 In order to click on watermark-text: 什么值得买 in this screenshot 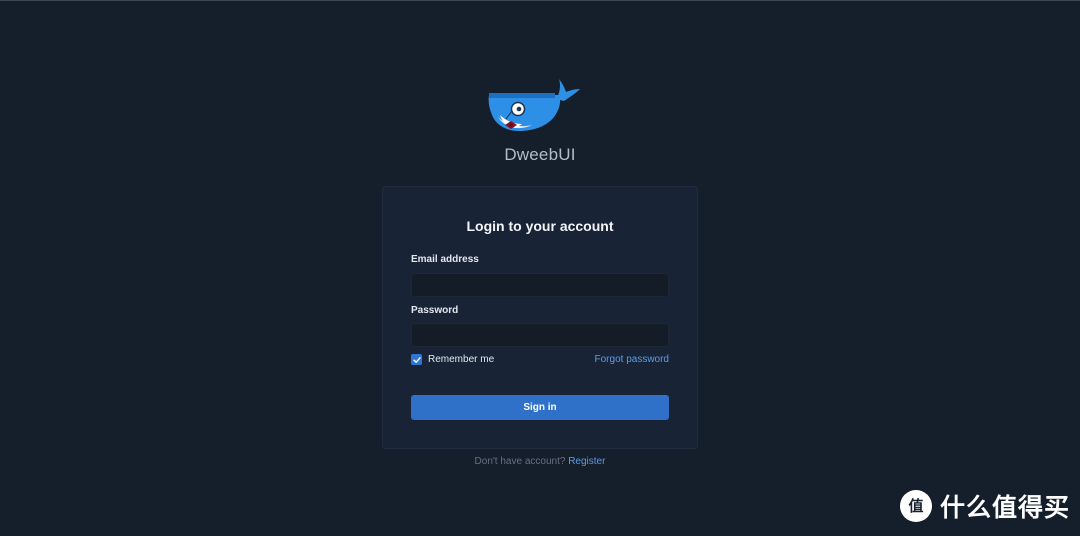, I will do `click(1004, 507)`.